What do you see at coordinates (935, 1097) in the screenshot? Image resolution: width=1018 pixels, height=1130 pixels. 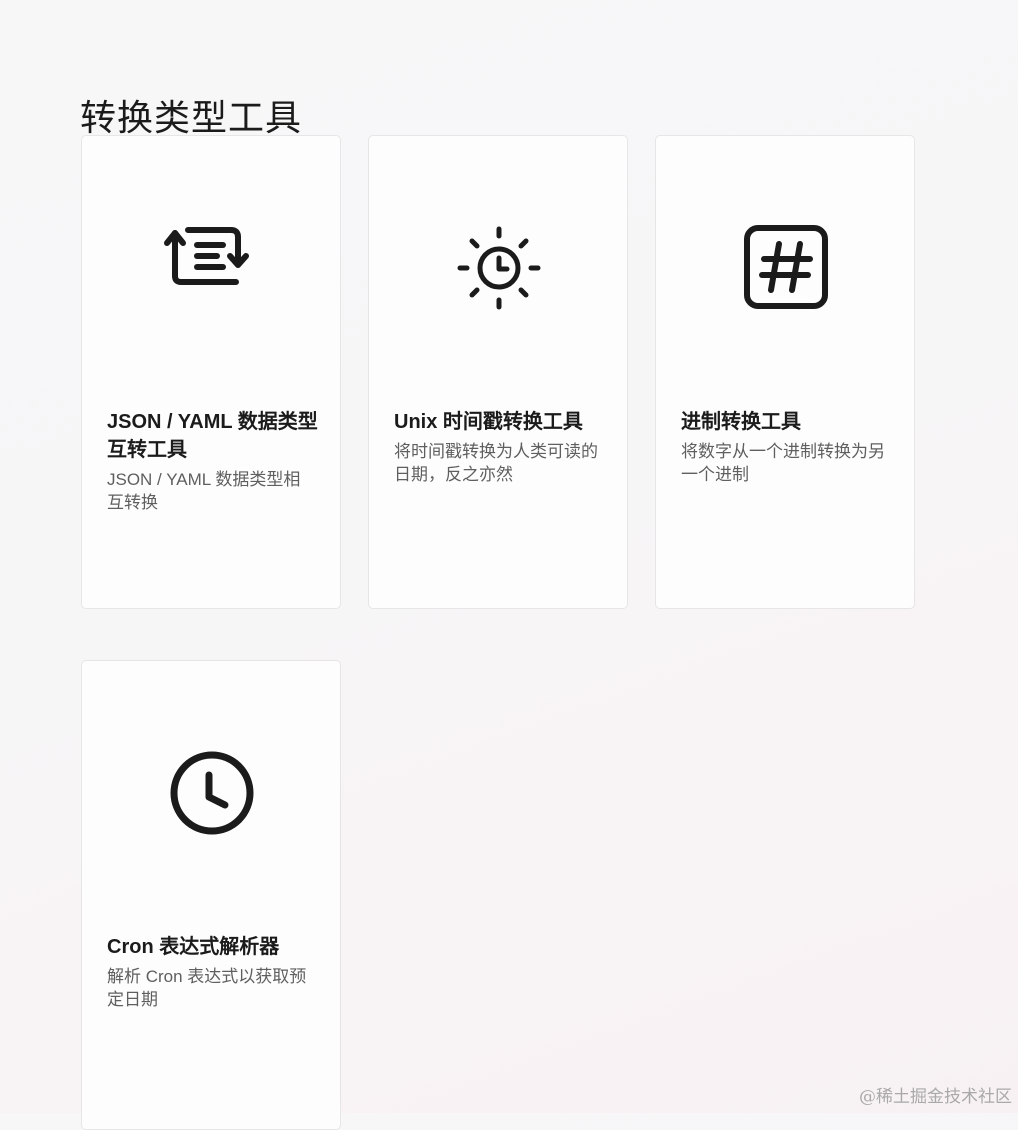 I see `watermark: @稀土掘金技术社区` at bounding box center [935, 1097].